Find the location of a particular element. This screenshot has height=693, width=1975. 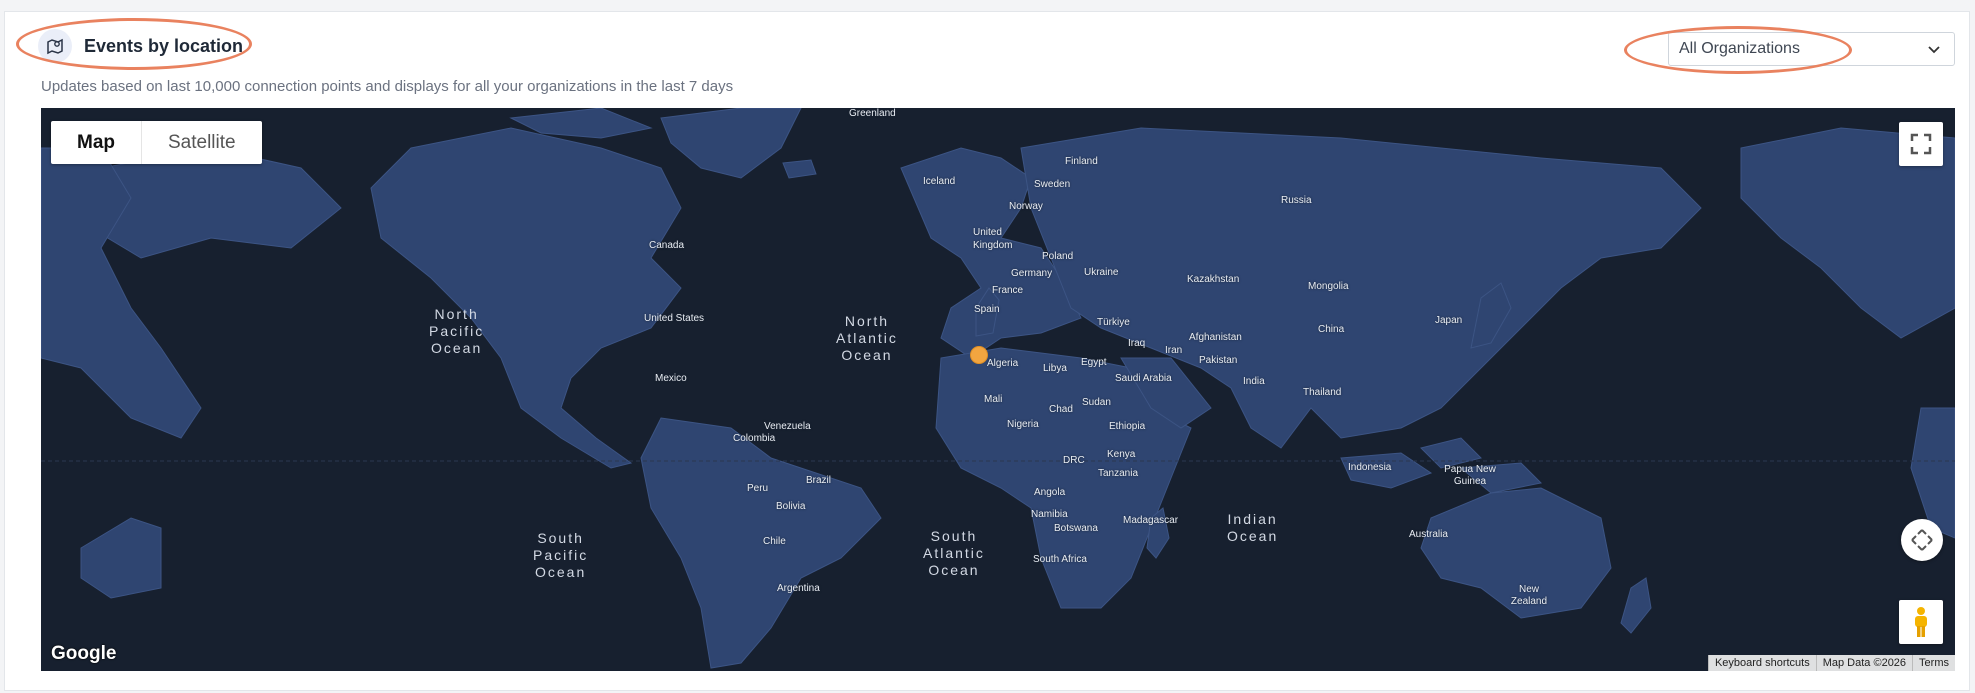

google-logo: Google is located at coordinates (84, 653).